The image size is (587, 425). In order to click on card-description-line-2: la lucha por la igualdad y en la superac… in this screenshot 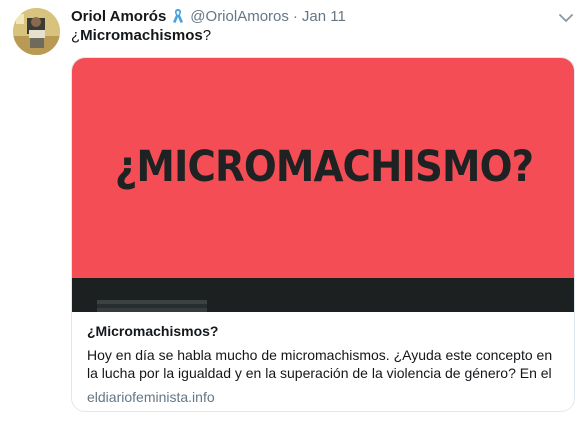, I will do `click(319, 373)`.